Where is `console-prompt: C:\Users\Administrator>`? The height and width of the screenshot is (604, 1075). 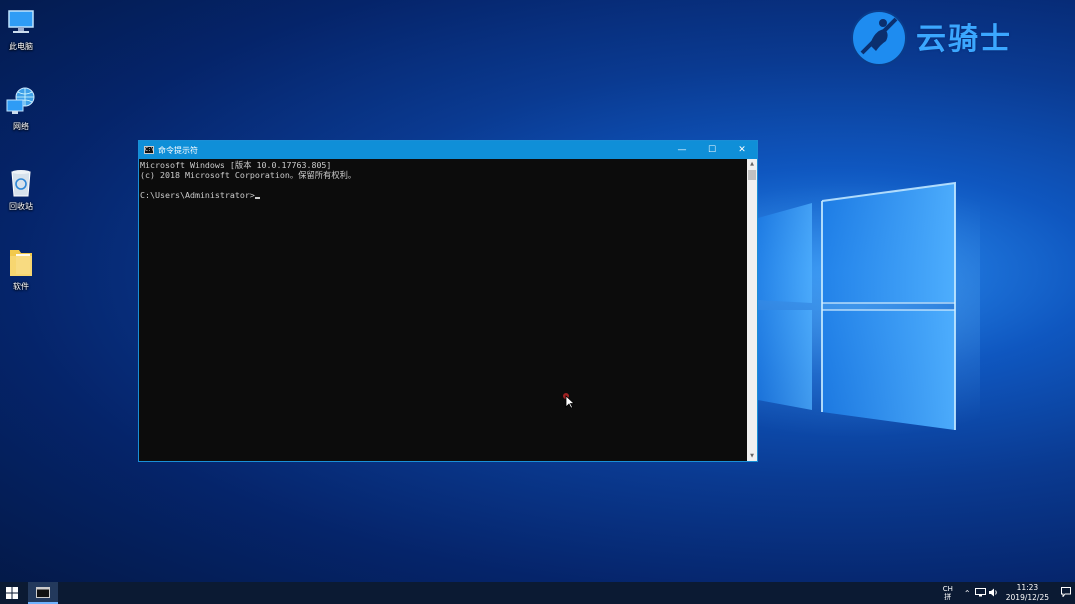 console-prompt: C:\Users\Administrator> is located at coordinates (197, 195).